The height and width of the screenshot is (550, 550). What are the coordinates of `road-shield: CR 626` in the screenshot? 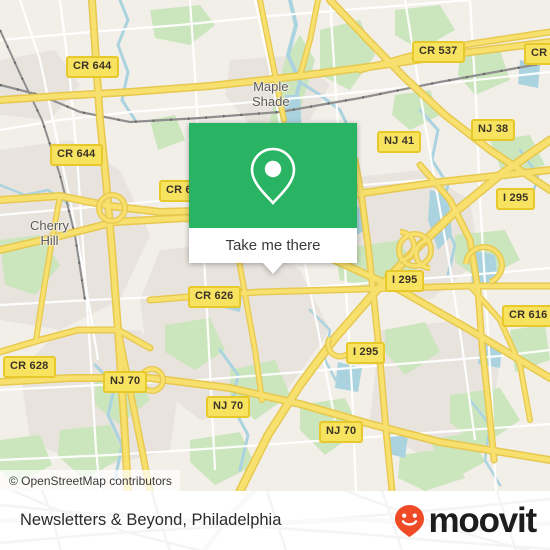 It's located at (214, 297).